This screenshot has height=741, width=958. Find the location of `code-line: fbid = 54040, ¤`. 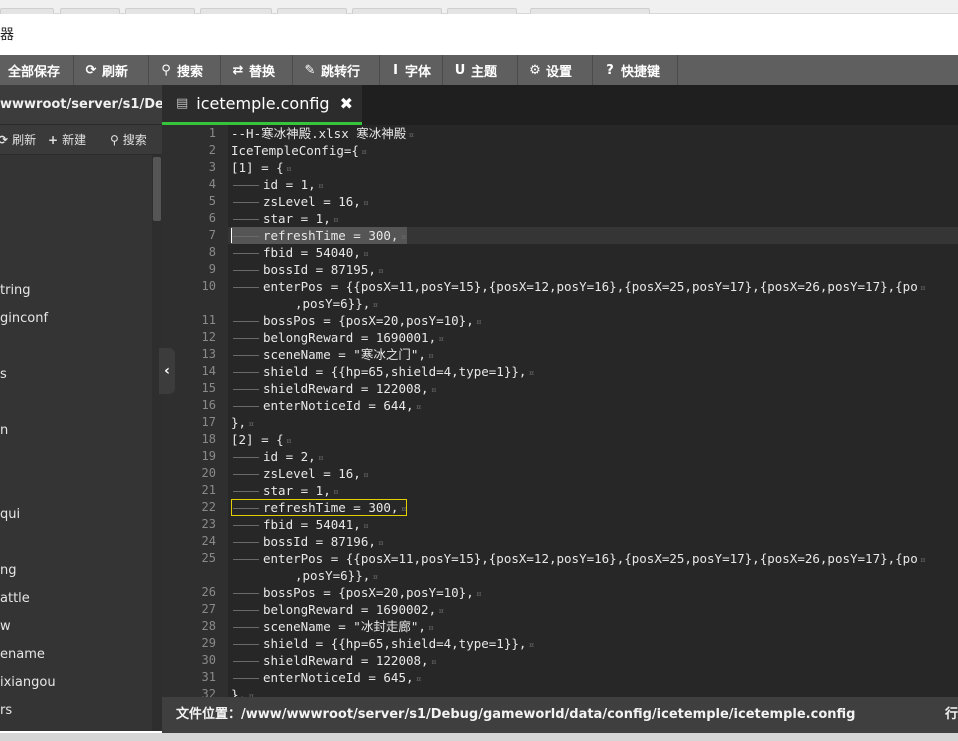

code-line: fbid = 54040, ¤ is located at coordinates (300, 252).